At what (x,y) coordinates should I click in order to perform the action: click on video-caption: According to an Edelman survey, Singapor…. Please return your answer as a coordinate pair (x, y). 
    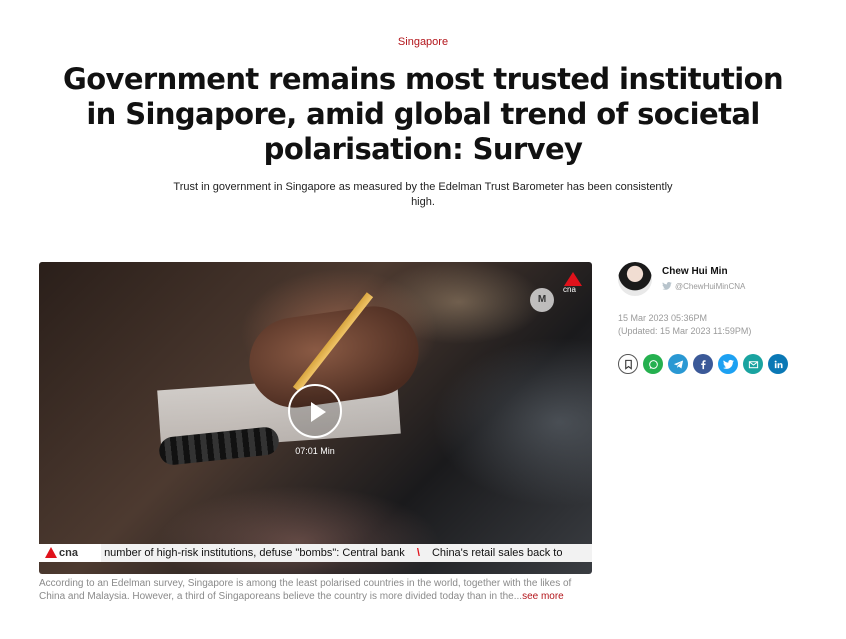
    Looking at the image, I should click on (315, 590).